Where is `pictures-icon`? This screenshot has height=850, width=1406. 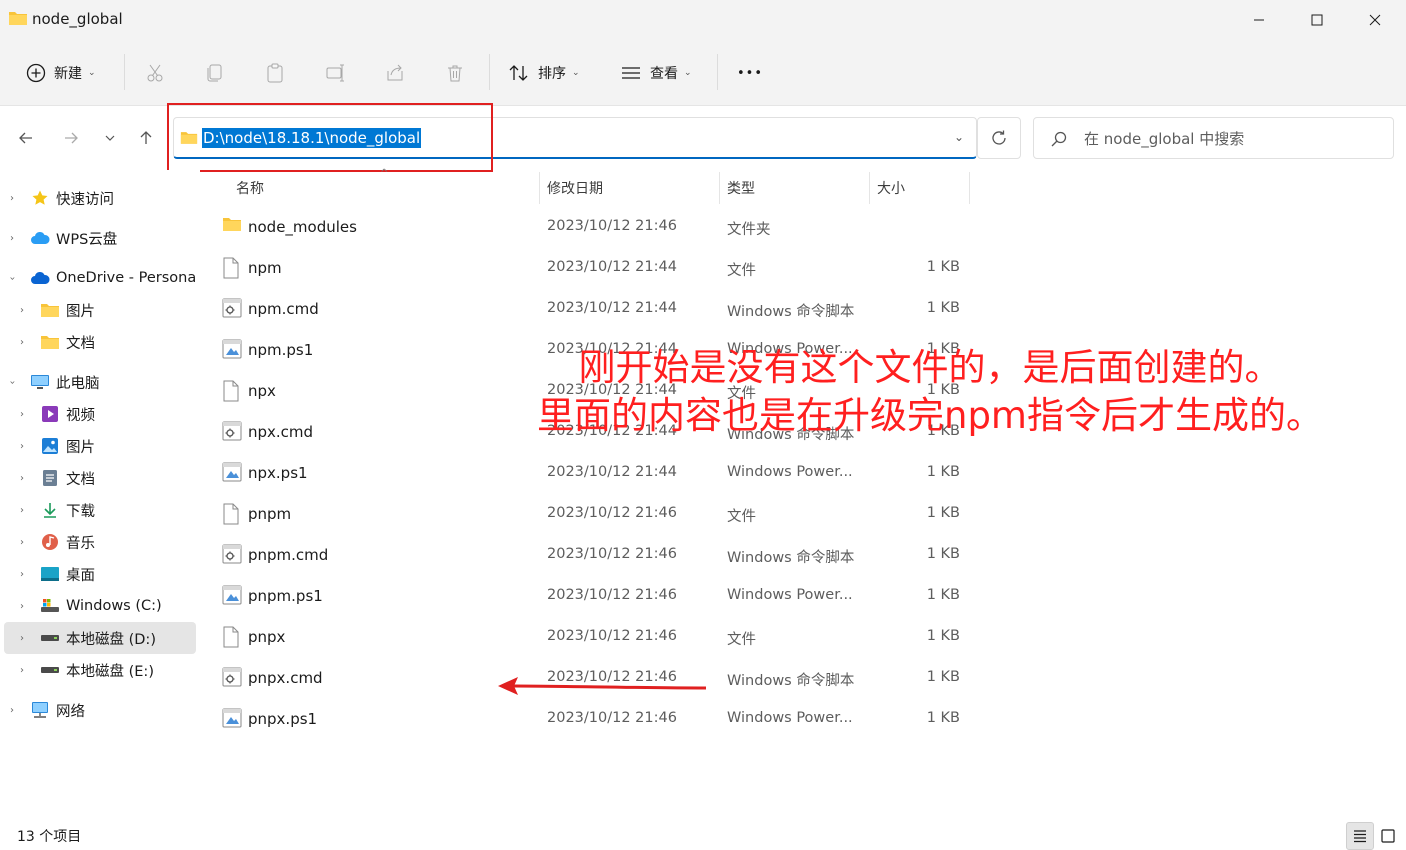
pictures-icon is located at coordinates (50, 446).